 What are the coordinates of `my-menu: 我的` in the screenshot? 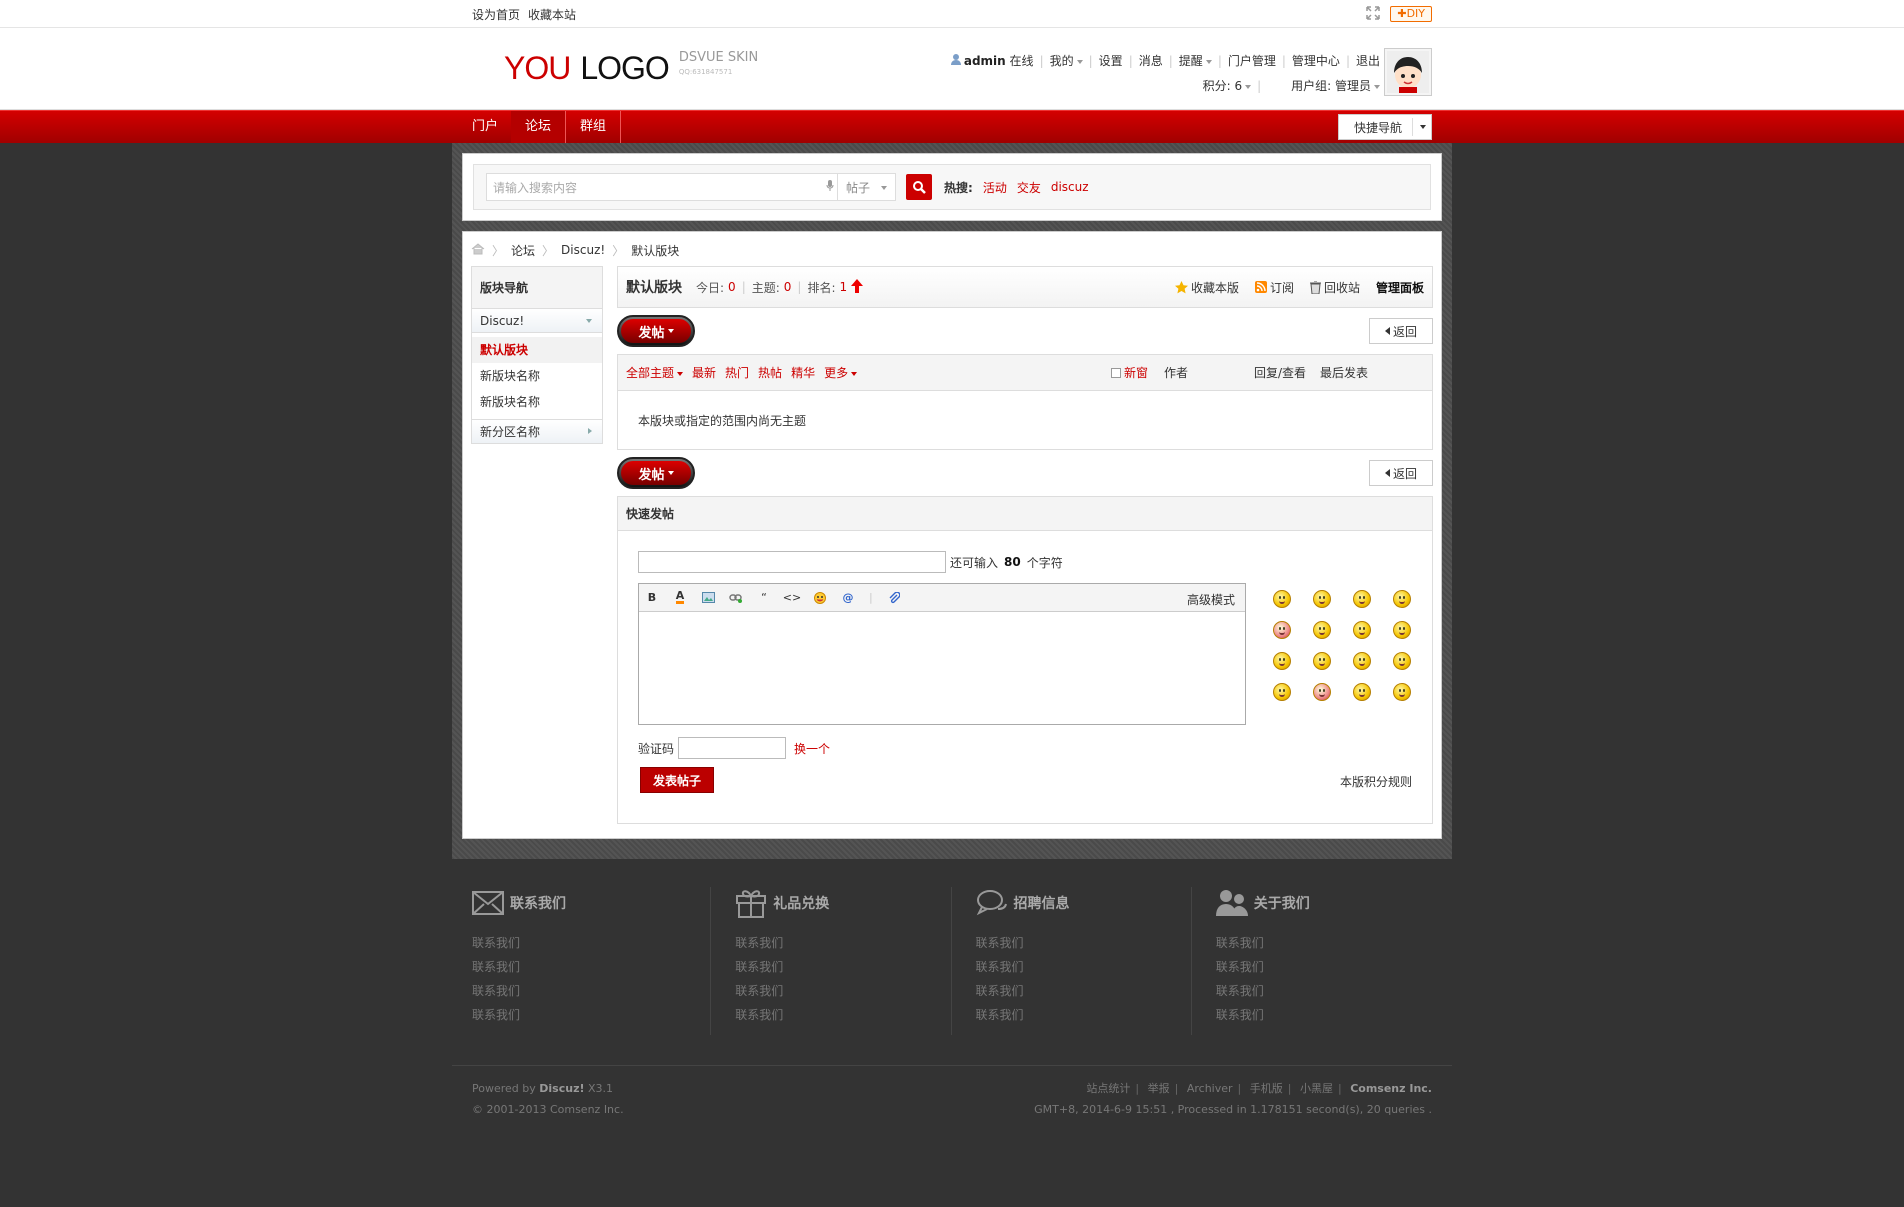 It's located at (1066, 60).